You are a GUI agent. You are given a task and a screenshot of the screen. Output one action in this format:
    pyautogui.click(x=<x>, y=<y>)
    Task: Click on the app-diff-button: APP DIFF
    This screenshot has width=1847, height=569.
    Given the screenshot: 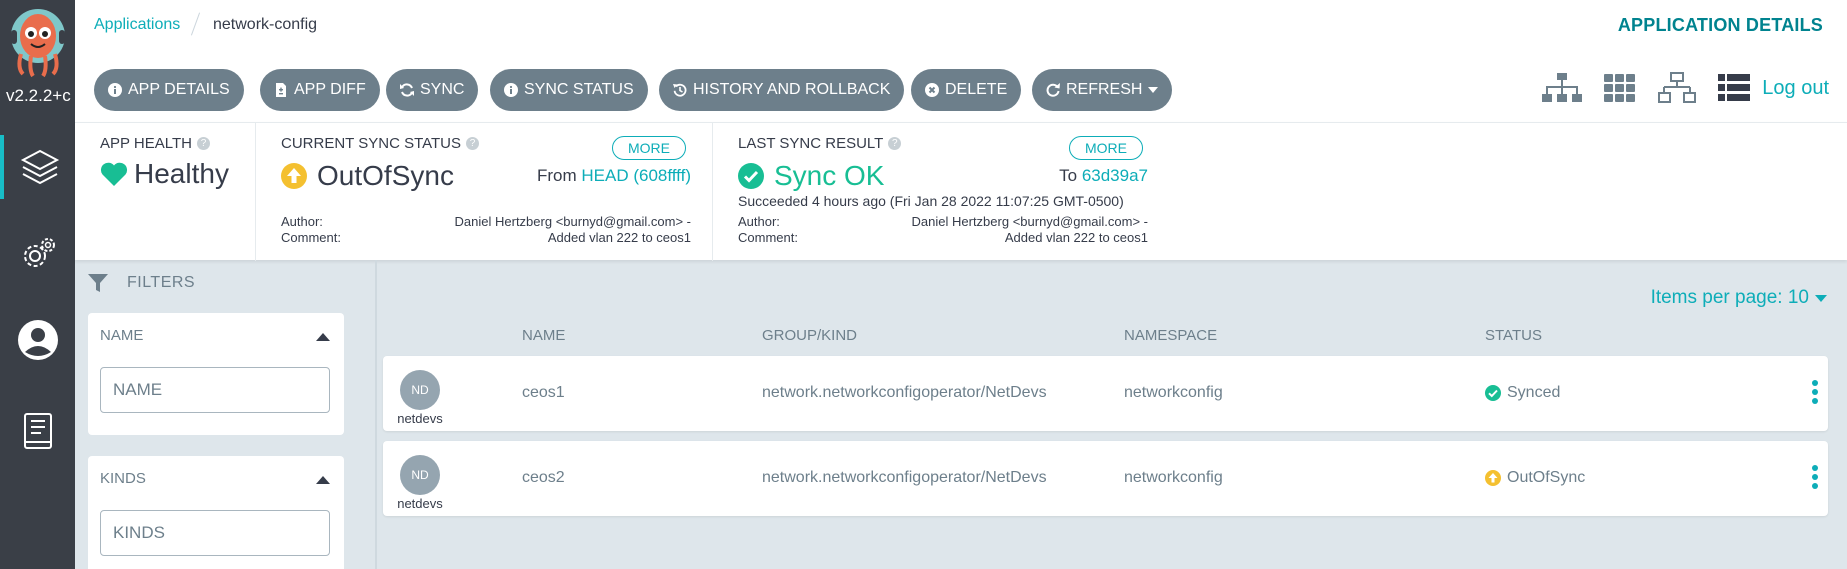 What is the action you would take?
    pyautogui.click(x=320, y=90)
    